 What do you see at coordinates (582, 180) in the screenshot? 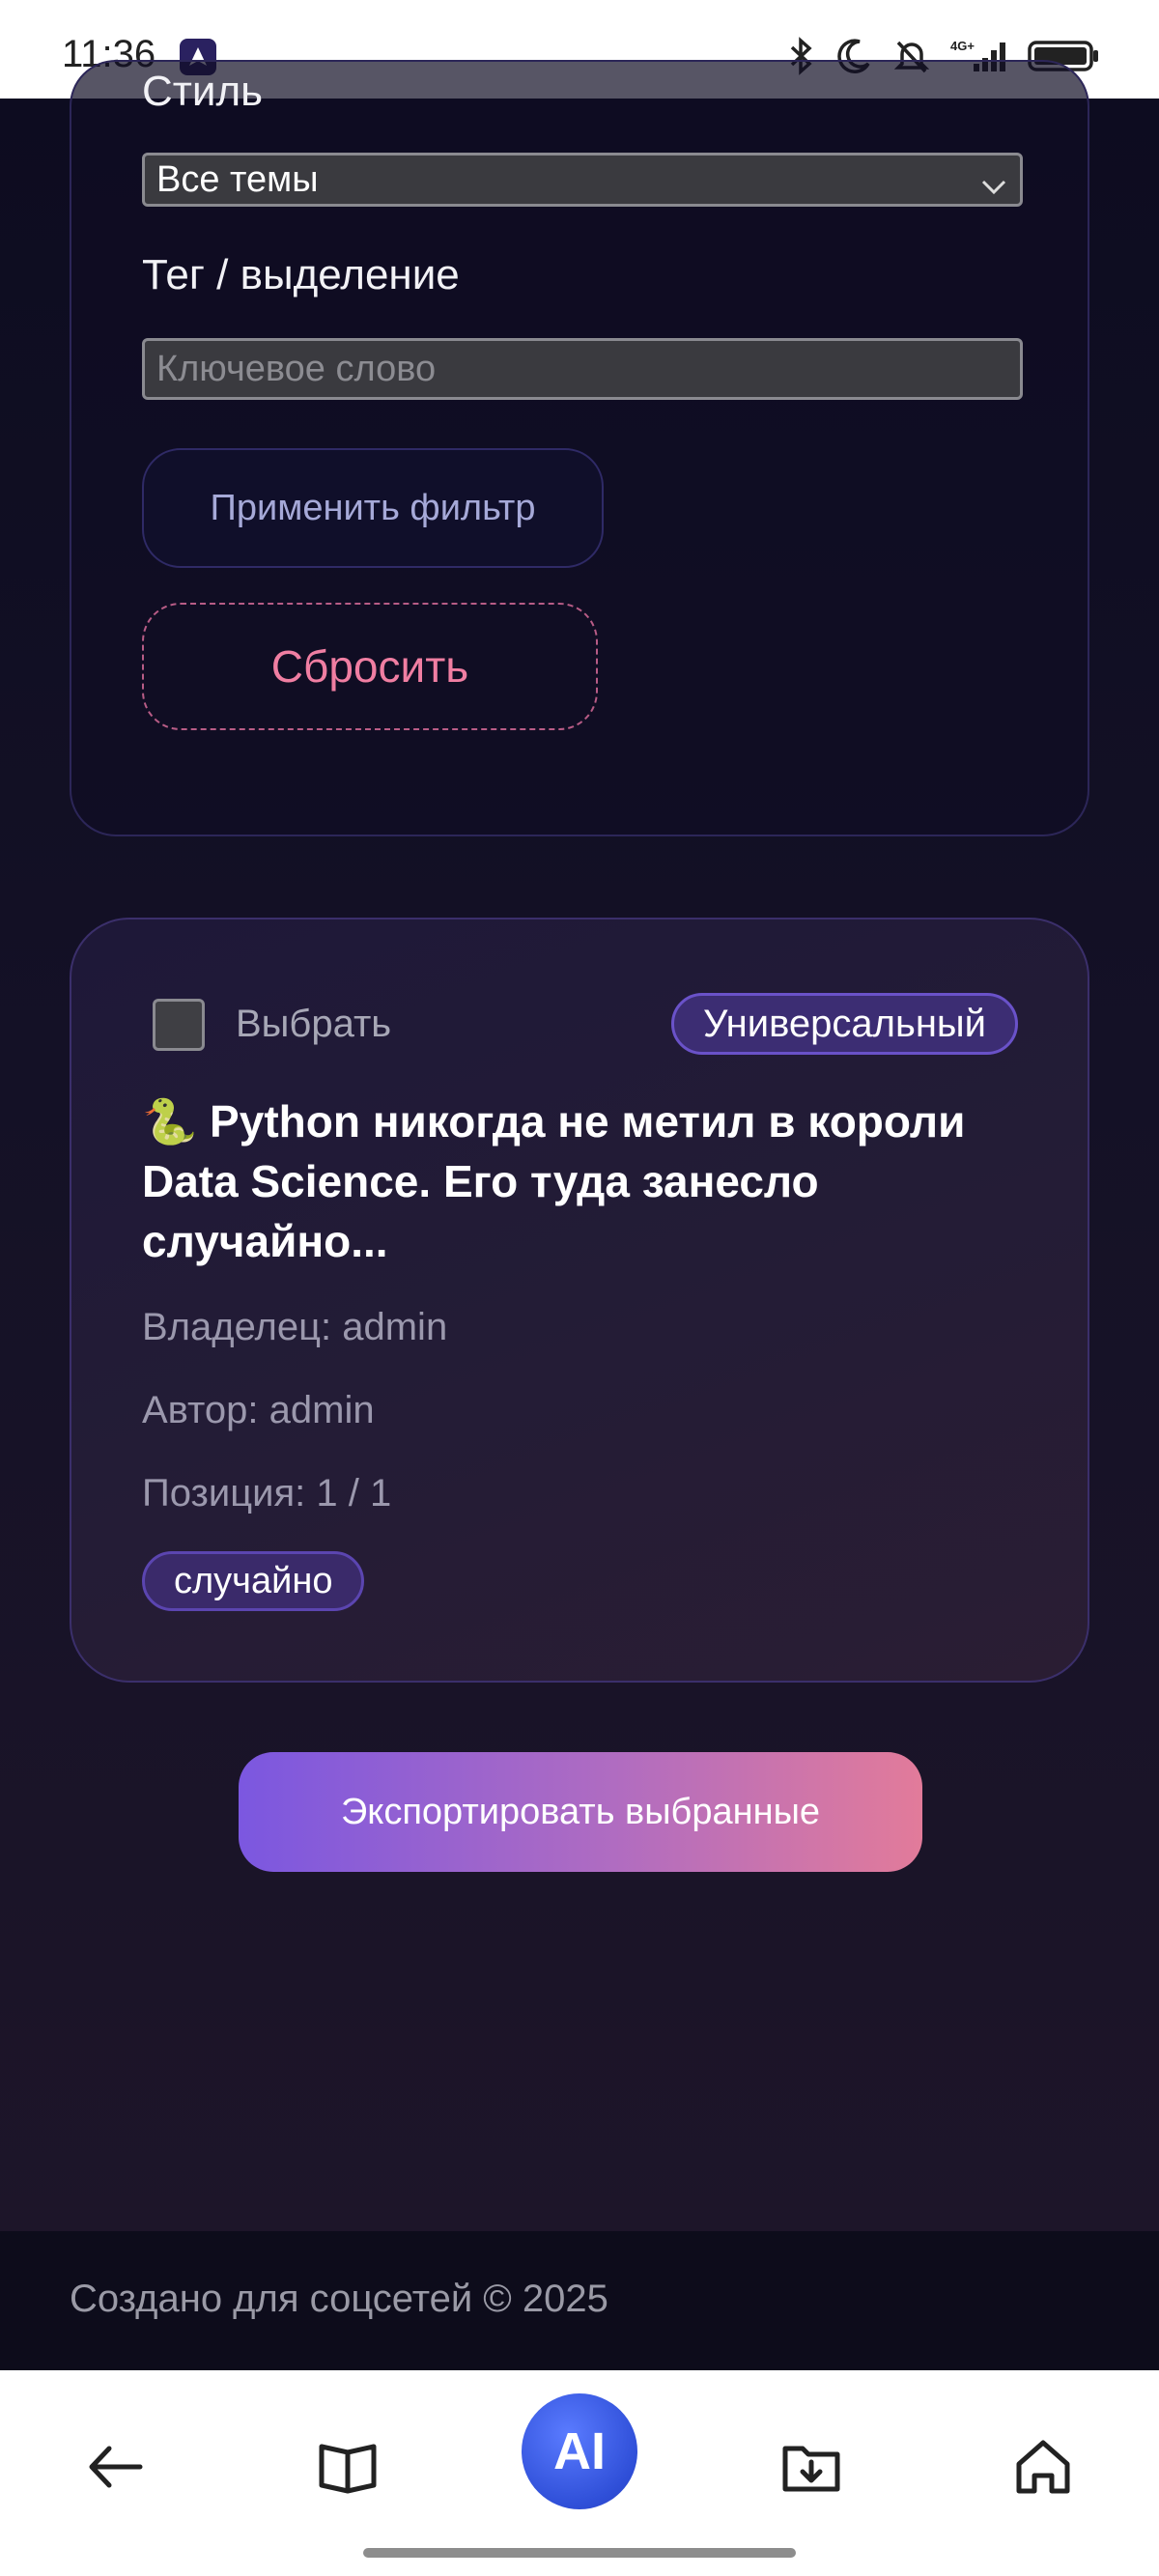
I see `style-select: Все темы` at bounding box center [582, 180].